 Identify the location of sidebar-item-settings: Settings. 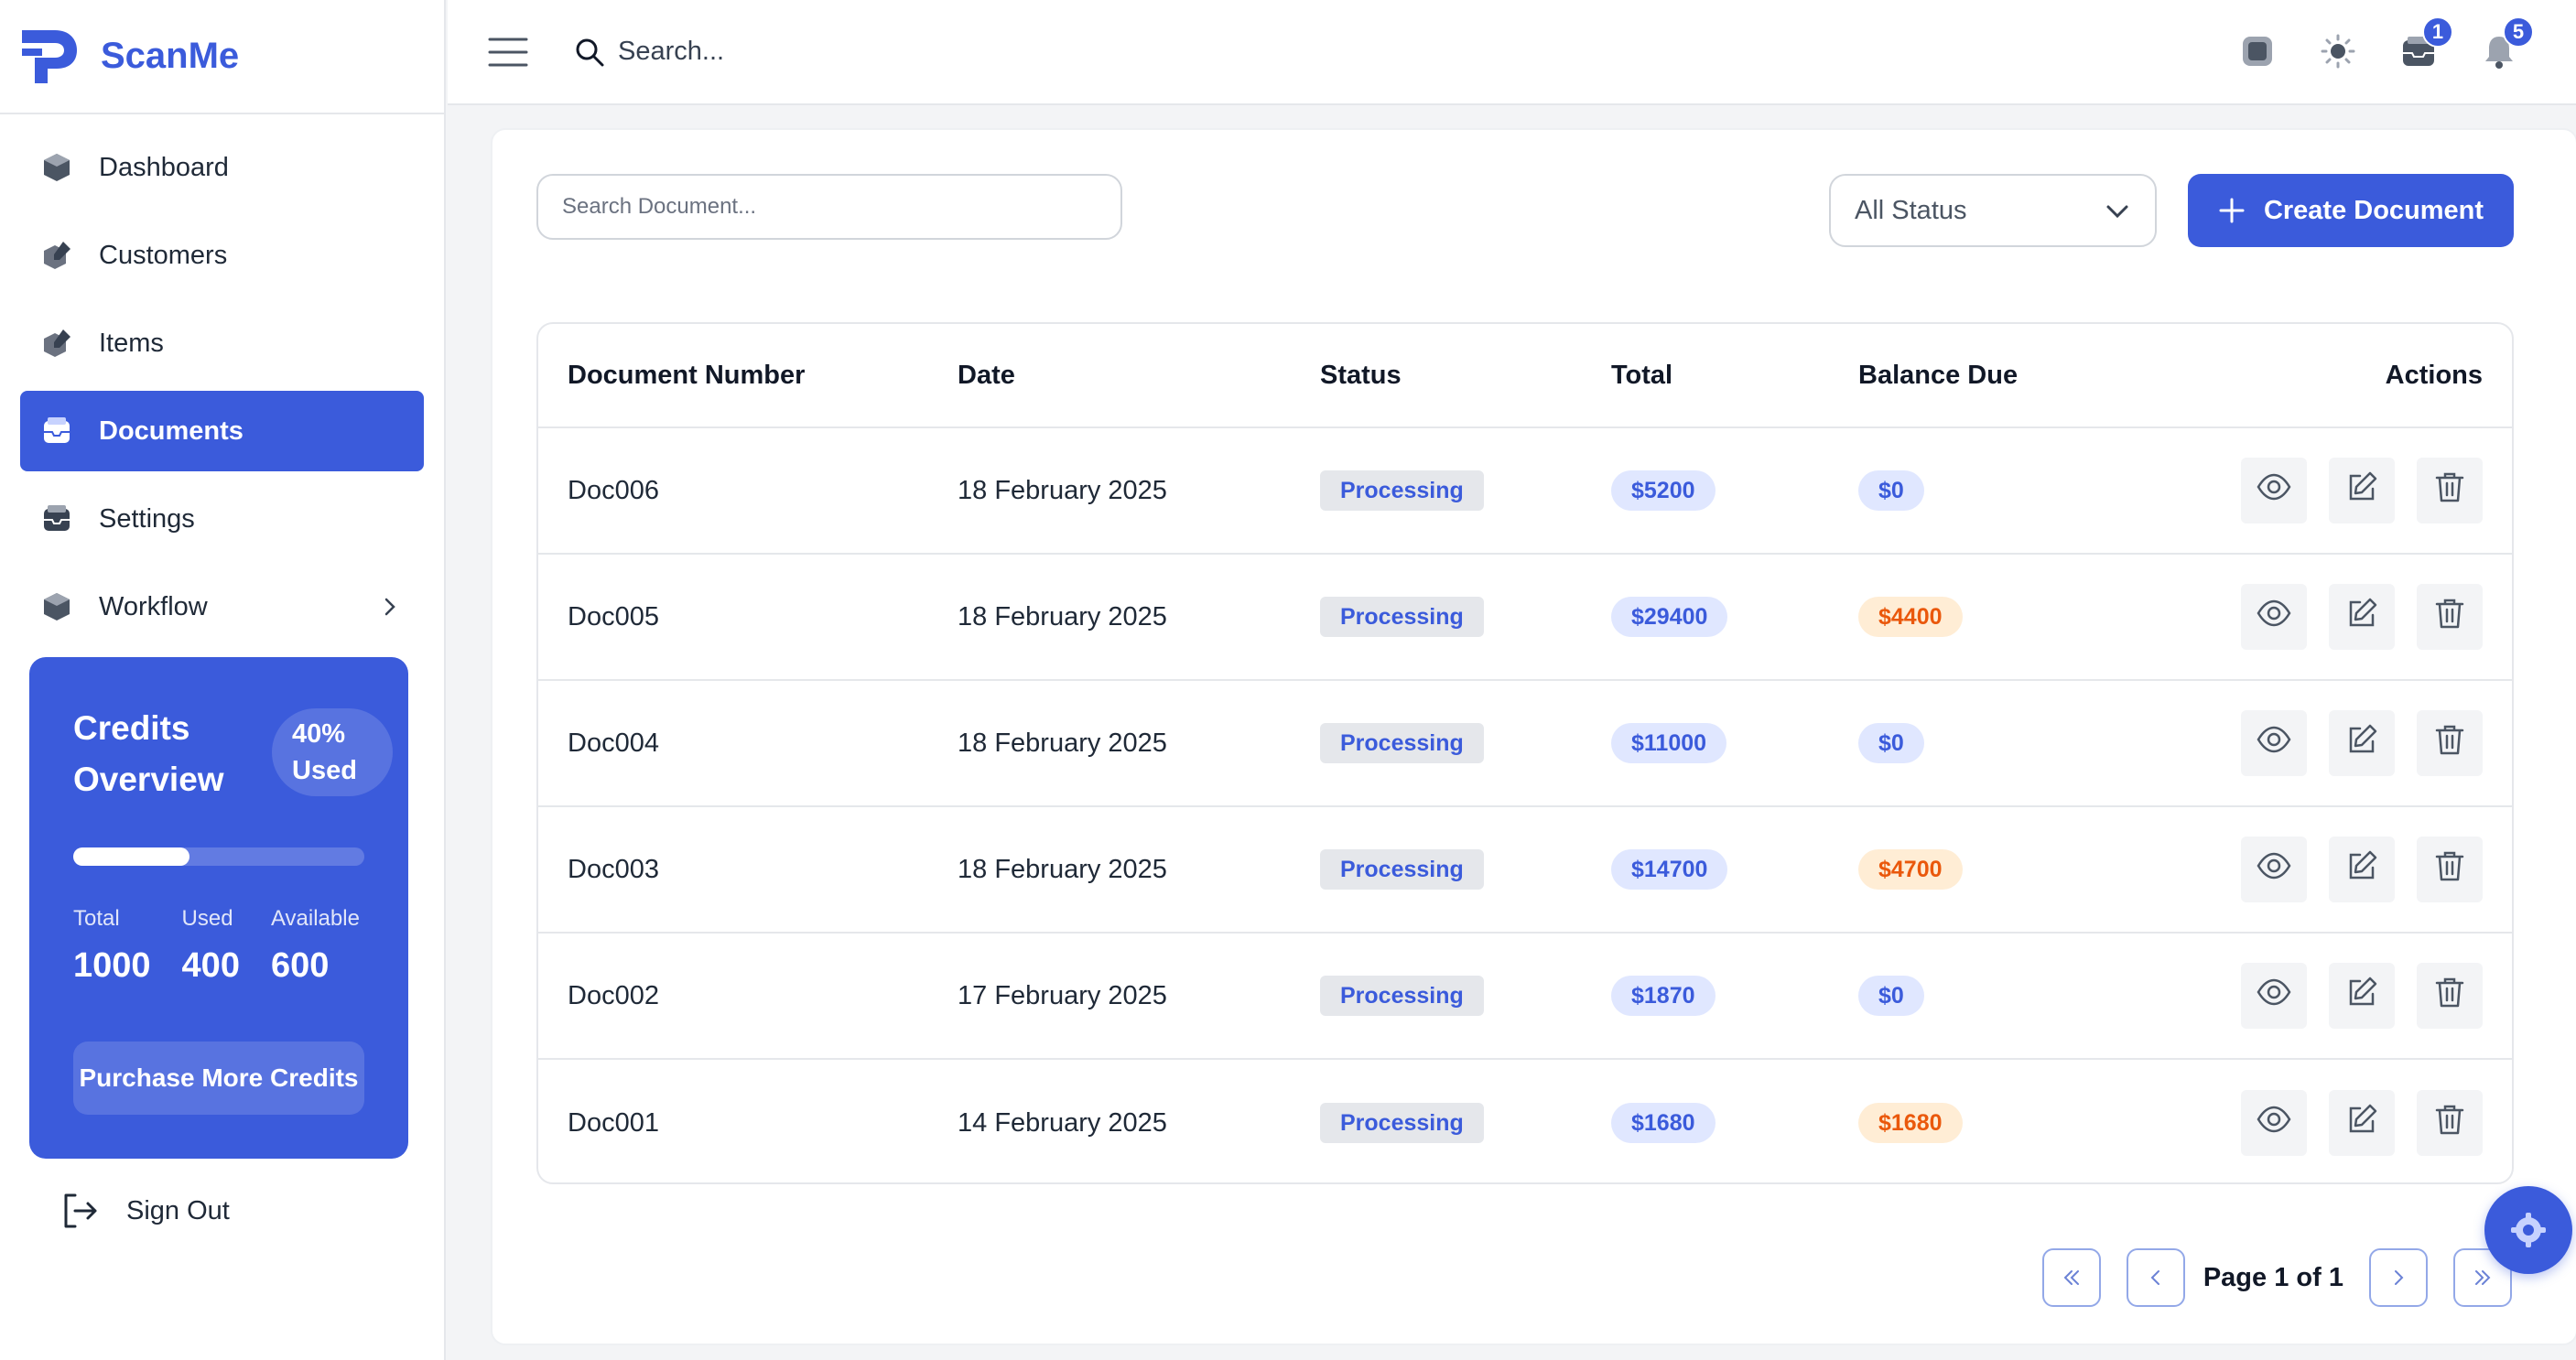
(222, 519).